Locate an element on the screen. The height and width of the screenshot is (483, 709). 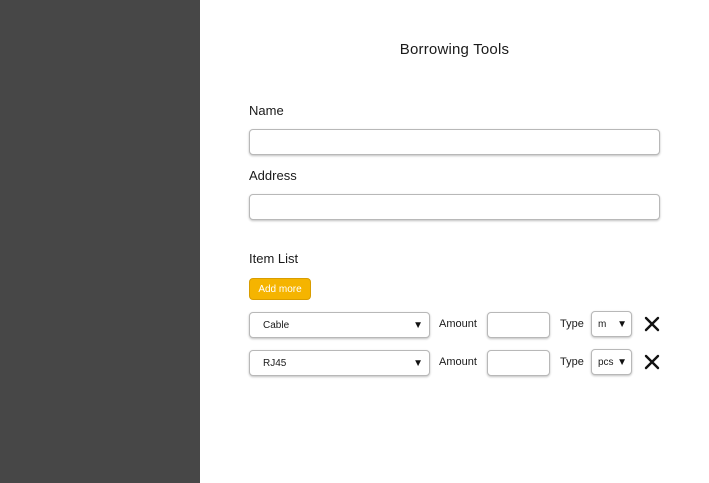
address-input is located at coordinates (454, 207).